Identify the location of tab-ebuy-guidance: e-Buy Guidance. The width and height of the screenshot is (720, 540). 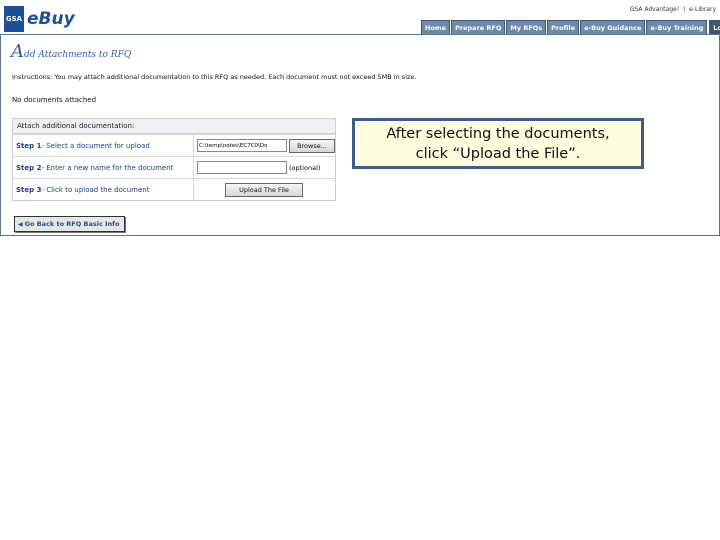
(613, 27).